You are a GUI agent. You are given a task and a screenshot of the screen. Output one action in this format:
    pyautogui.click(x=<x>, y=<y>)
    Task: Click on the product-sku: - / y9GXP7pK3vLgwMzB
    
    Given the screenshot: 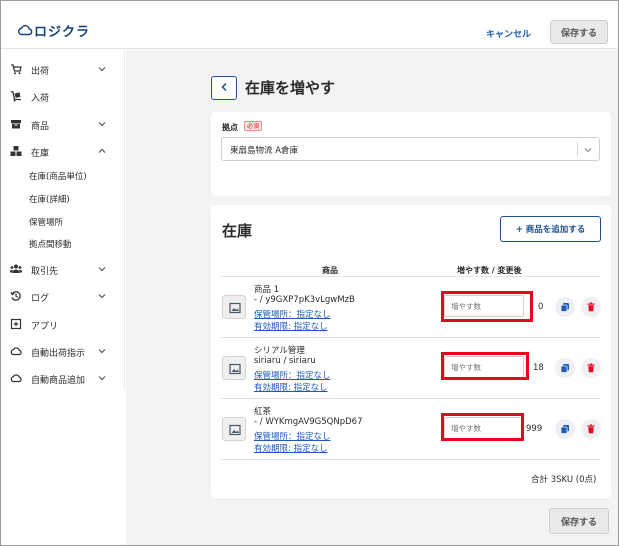 What is the action you would take?
    pyautogui.click(x=304, y=300)
    